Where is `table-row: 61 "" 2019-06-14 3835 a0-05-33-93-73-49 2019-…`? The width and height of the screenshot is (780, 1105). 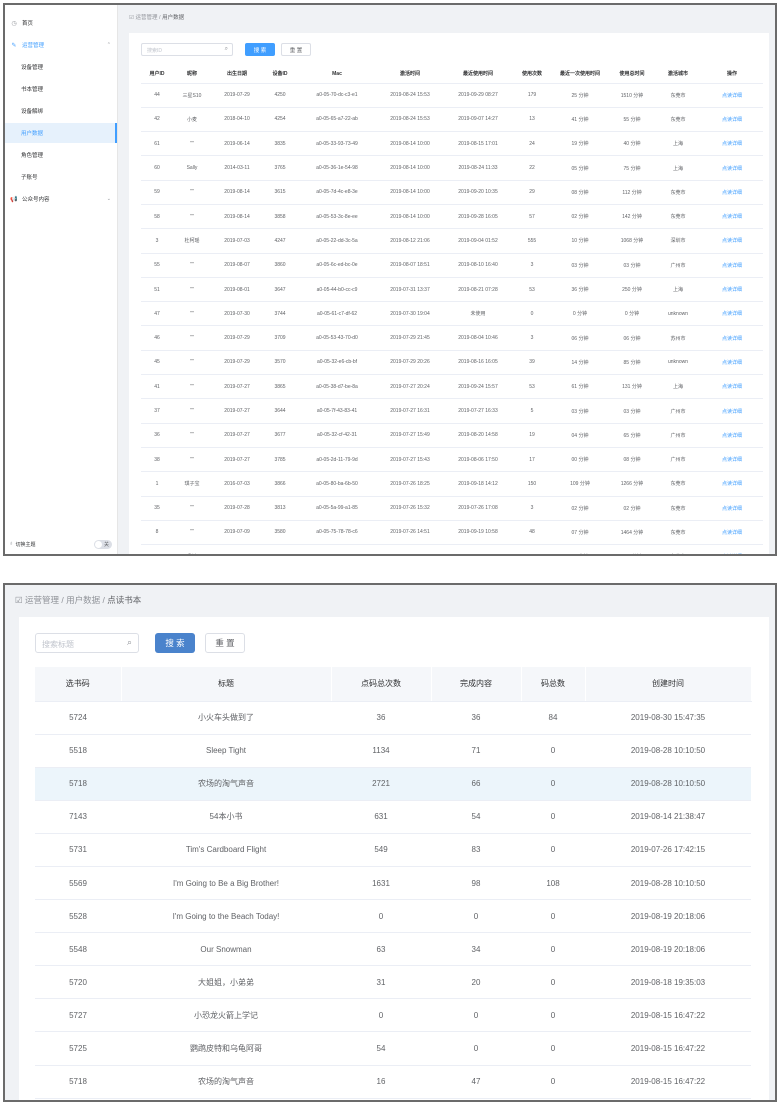 table-row: 61 "" 2019-06-14 3835 a0-05-33-93-73-49 2019-… is located at coordinates (452, 144).